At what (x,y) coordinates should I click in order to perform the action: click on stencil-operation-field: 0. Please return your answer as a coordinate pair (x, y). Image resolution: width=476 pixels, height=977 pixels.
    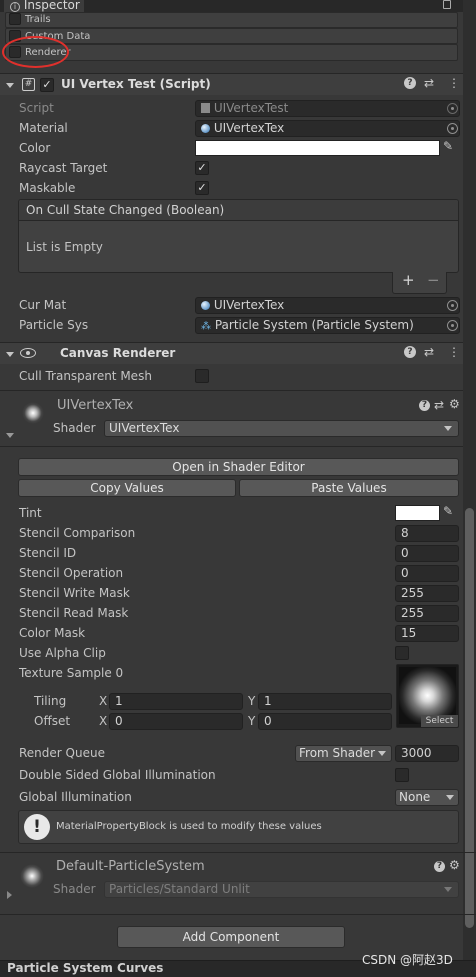
    Looking at the image, I should click on (427, 573).